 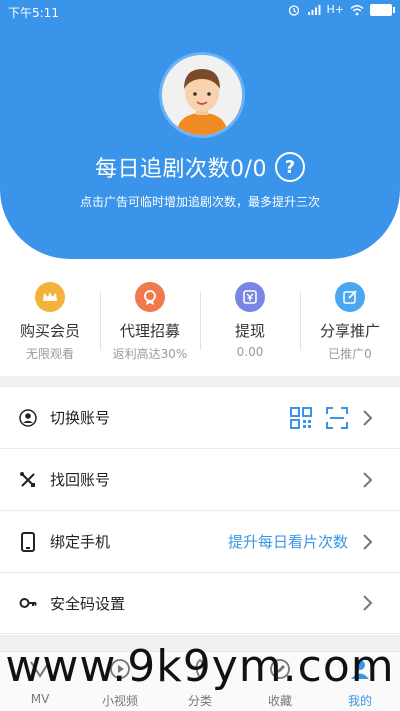 What do you see at coordinates (301, 417) in the screenshot?
I see `qr-code-icon` at bounding box center [301, 417].